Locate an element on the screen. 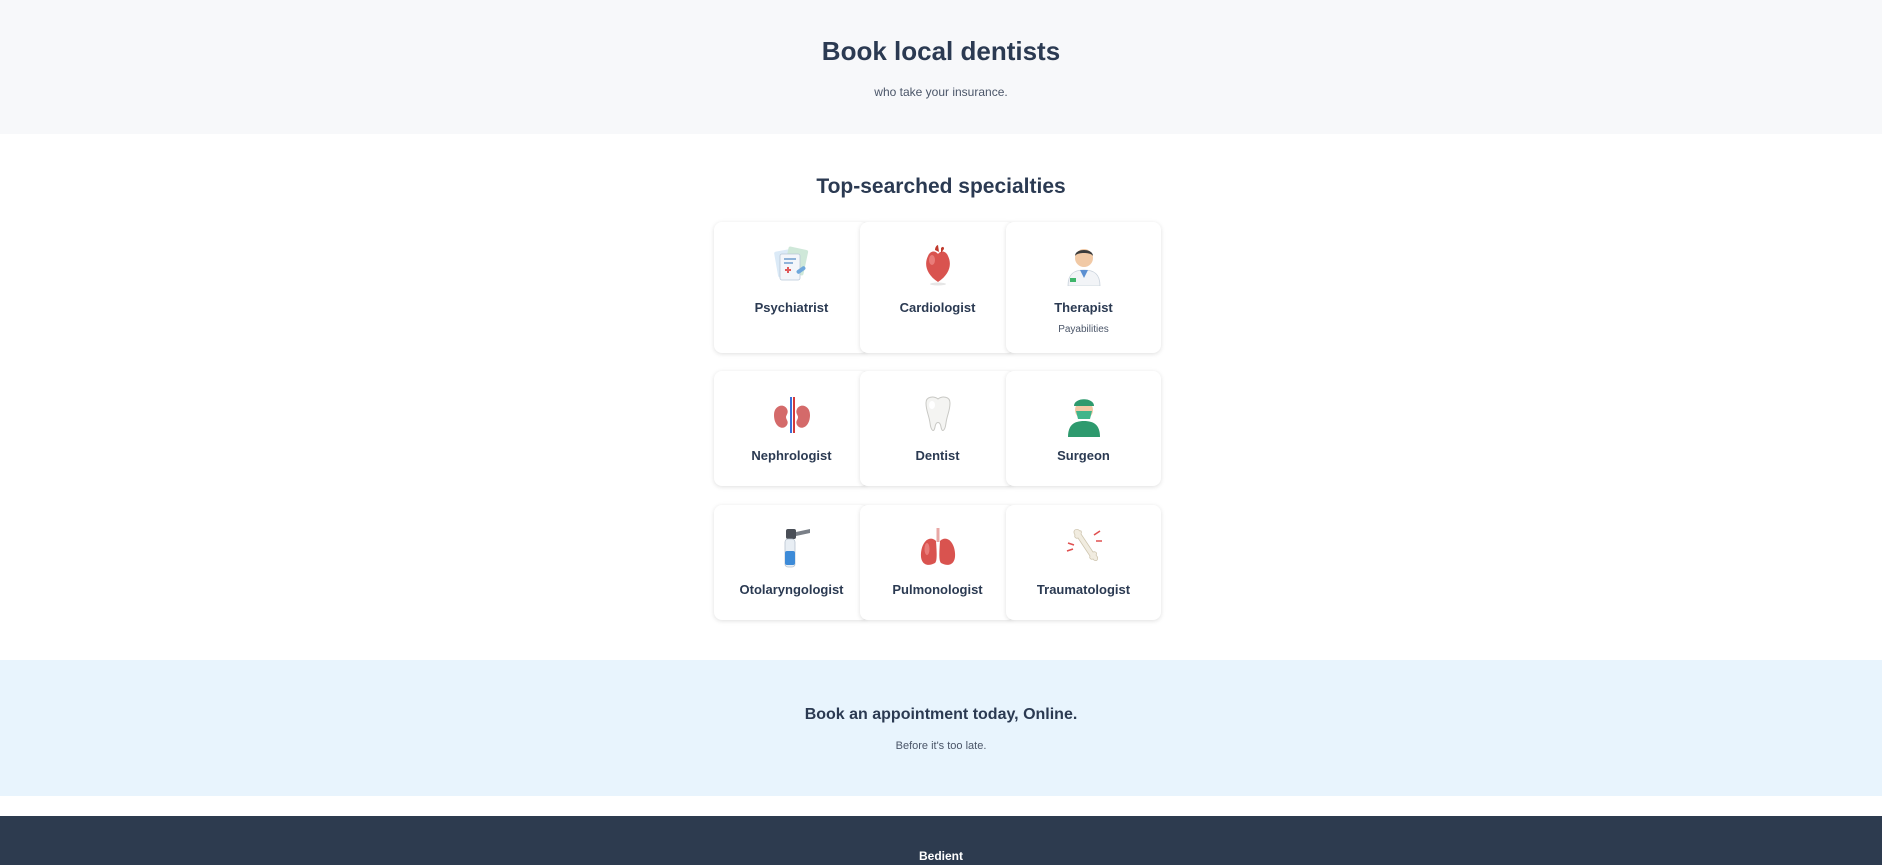  specialty-label: Otolaryngologist is located at coordinates (791, 589).